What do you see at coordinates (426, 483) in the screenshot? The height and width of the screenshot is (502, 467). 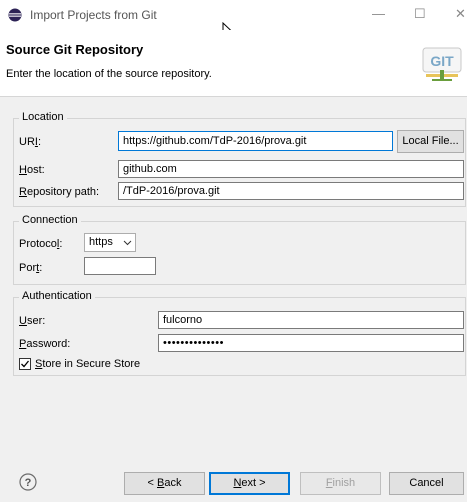 I see `cancel-button: Cancel` at bounding box center [426, 483].